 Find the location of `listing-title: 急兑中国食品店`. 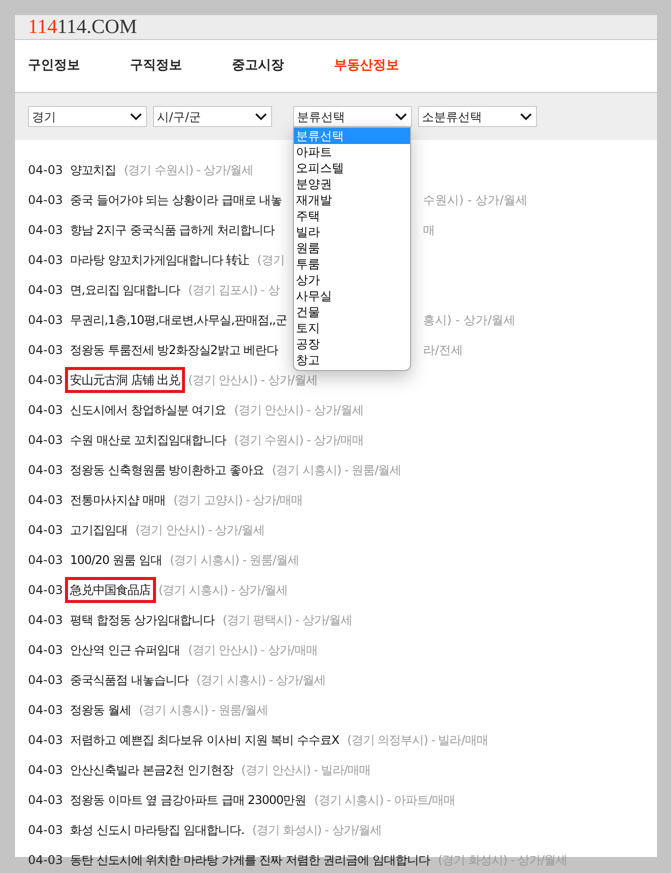

listing-title: 急兑中国食品店 is located at coordinates (110, 590).